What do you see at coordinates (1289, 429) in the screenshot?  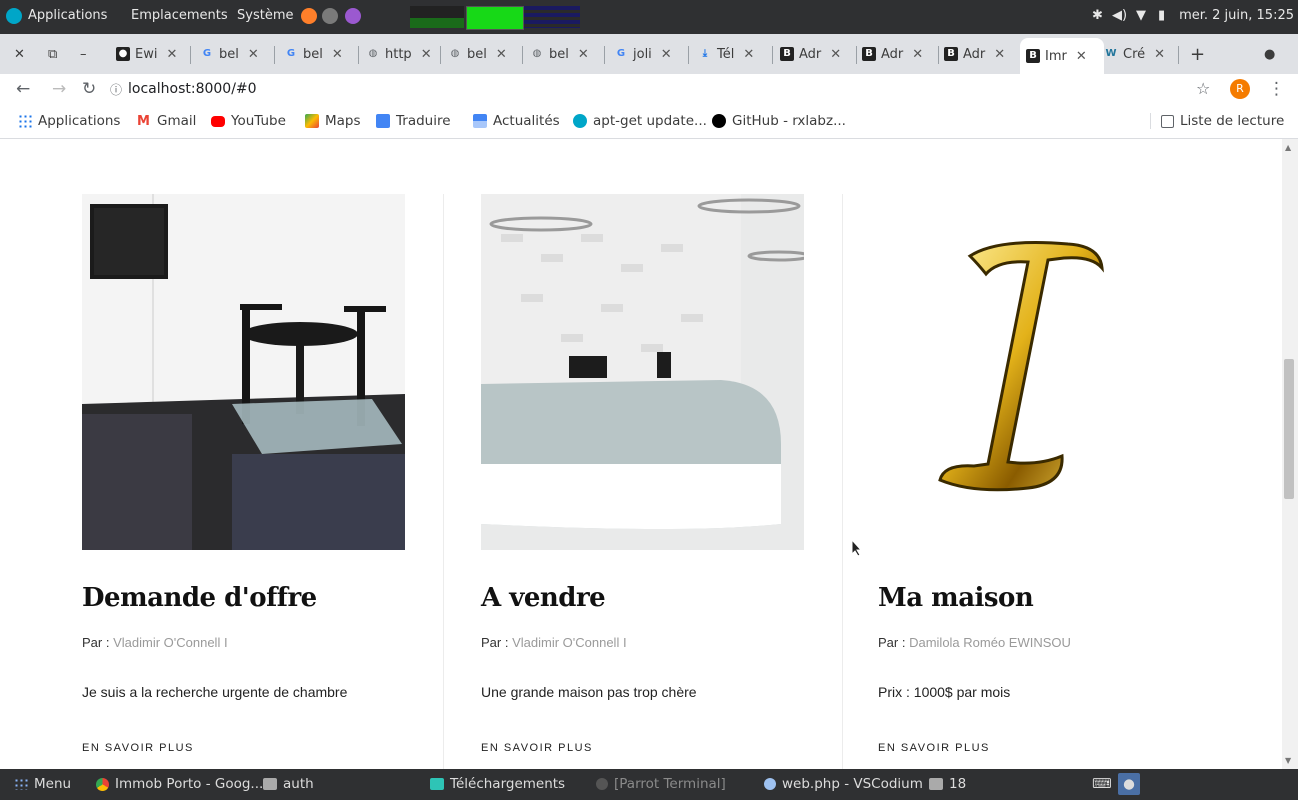 I see `scrollbar-thumb` at bounding box center [1289, 429].